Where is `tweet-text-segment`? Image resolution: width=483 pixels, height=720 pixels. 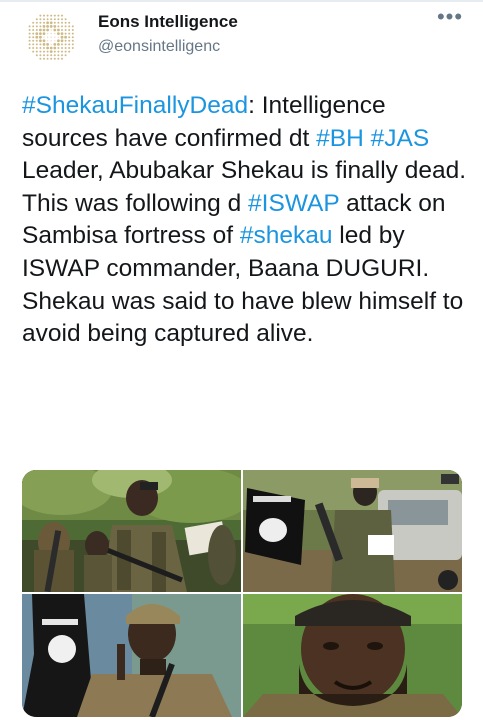
tweet-text-segment is located at coordinates (367, 138).